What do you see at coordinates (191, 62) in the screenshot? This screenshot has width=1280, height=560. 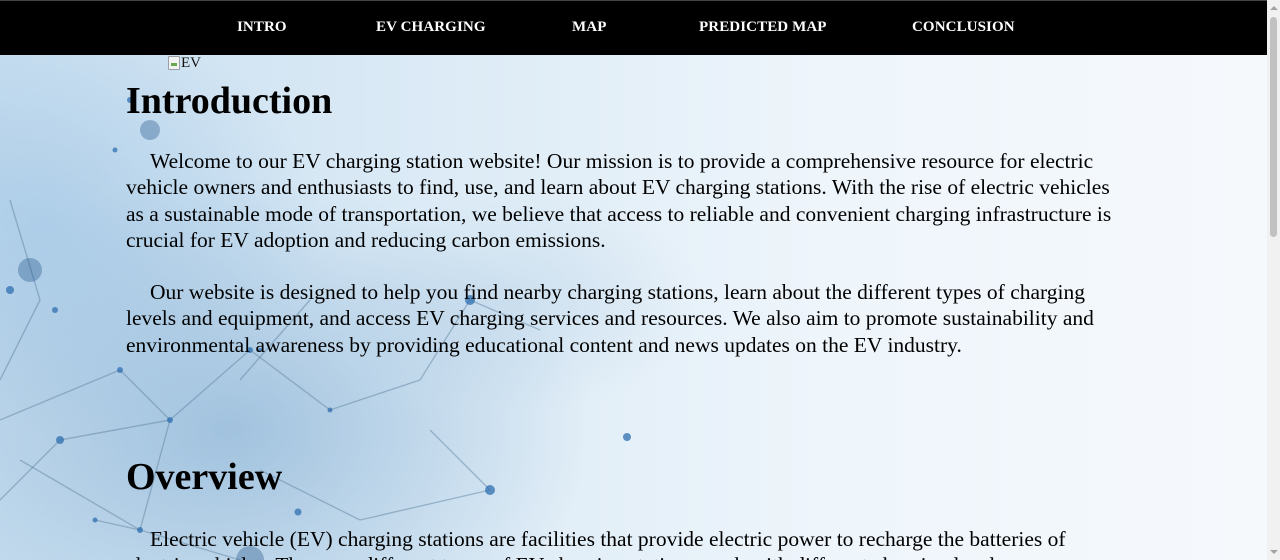 I see `hero-image-alt-text: EV` at bounding box center [191, 62].